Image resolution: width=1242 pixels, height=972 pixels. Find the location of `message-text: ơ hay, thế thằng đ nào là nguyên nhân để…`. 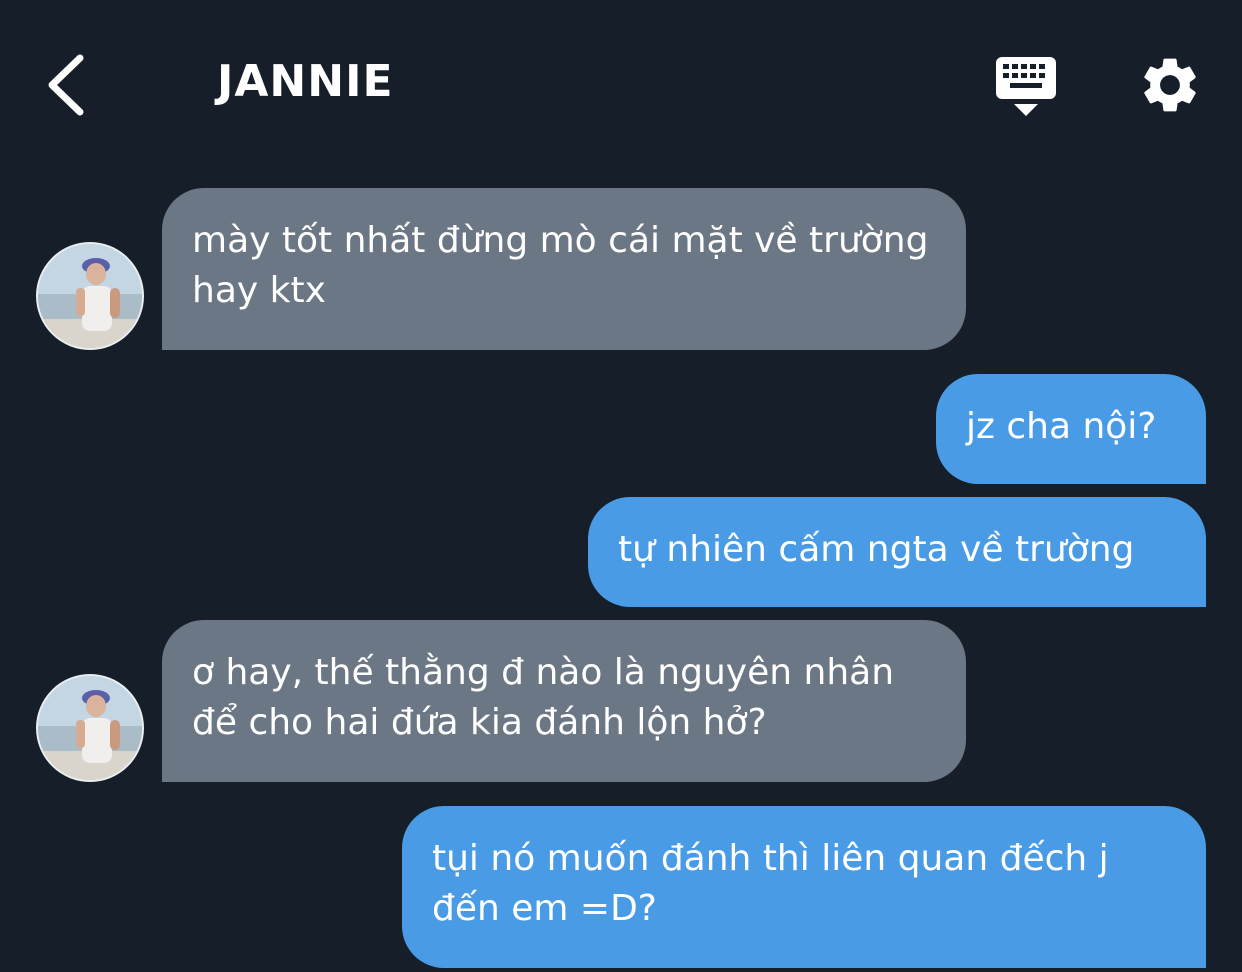

message-text: ơ hay, thế thằng đ nào là nguyên nhân để… is located at coordinates (543, 697).